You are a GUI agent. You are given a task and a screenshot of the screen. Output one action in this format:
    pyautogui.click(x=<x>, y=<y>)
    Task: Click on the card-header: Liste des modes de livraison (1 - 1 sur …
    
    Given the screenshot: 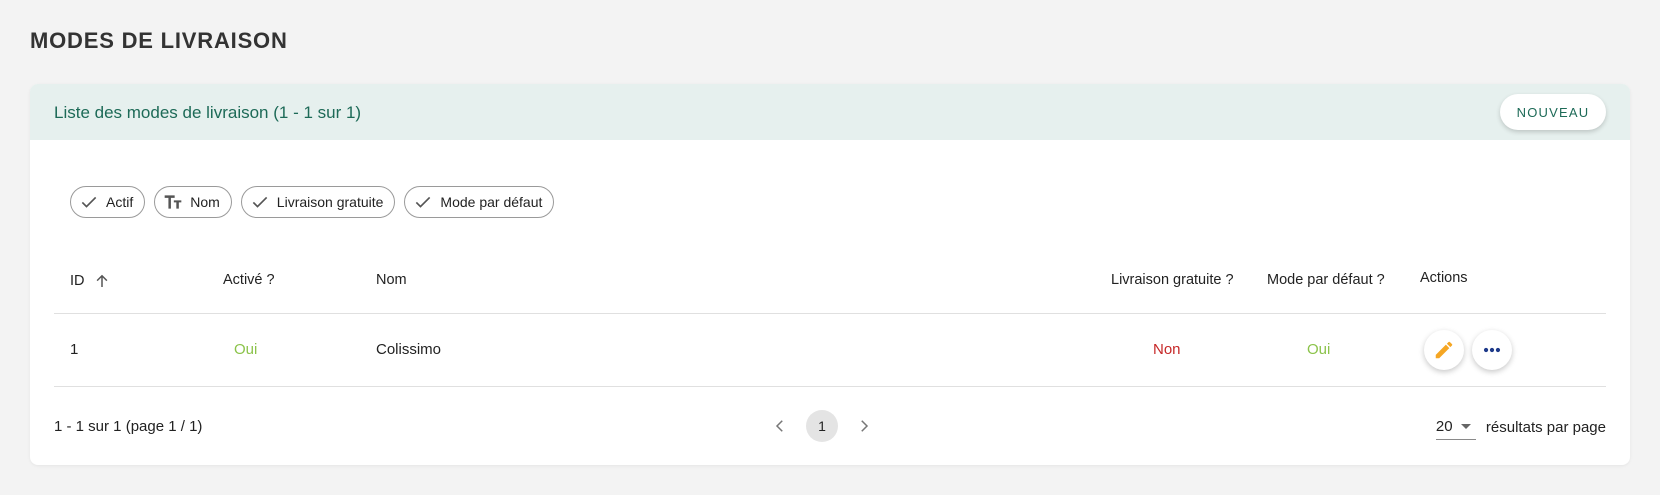 What is the action you would take?
    pyautogui.click(x=830, y=112)
    